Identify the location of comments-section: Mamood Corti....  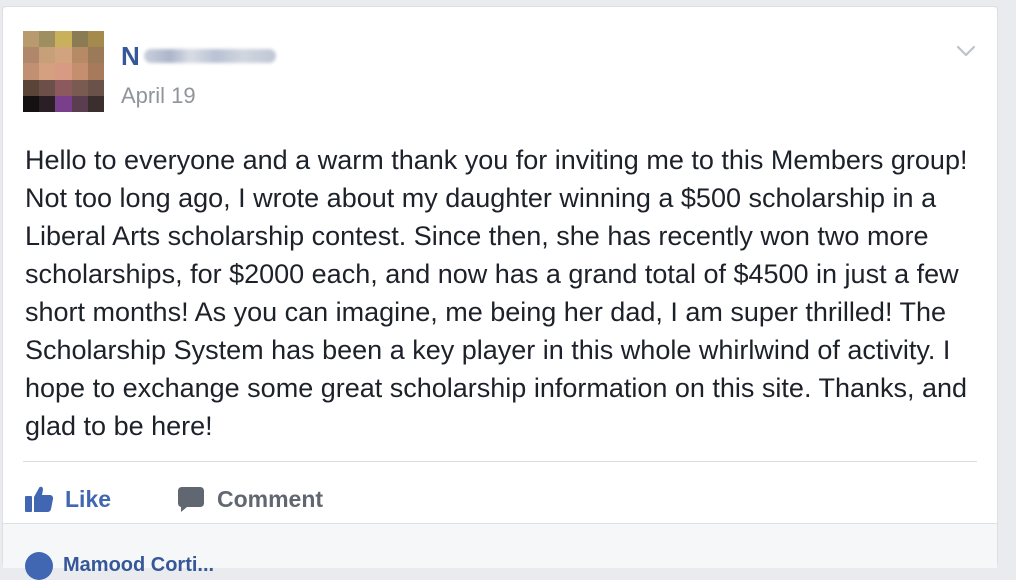
(500, 551).